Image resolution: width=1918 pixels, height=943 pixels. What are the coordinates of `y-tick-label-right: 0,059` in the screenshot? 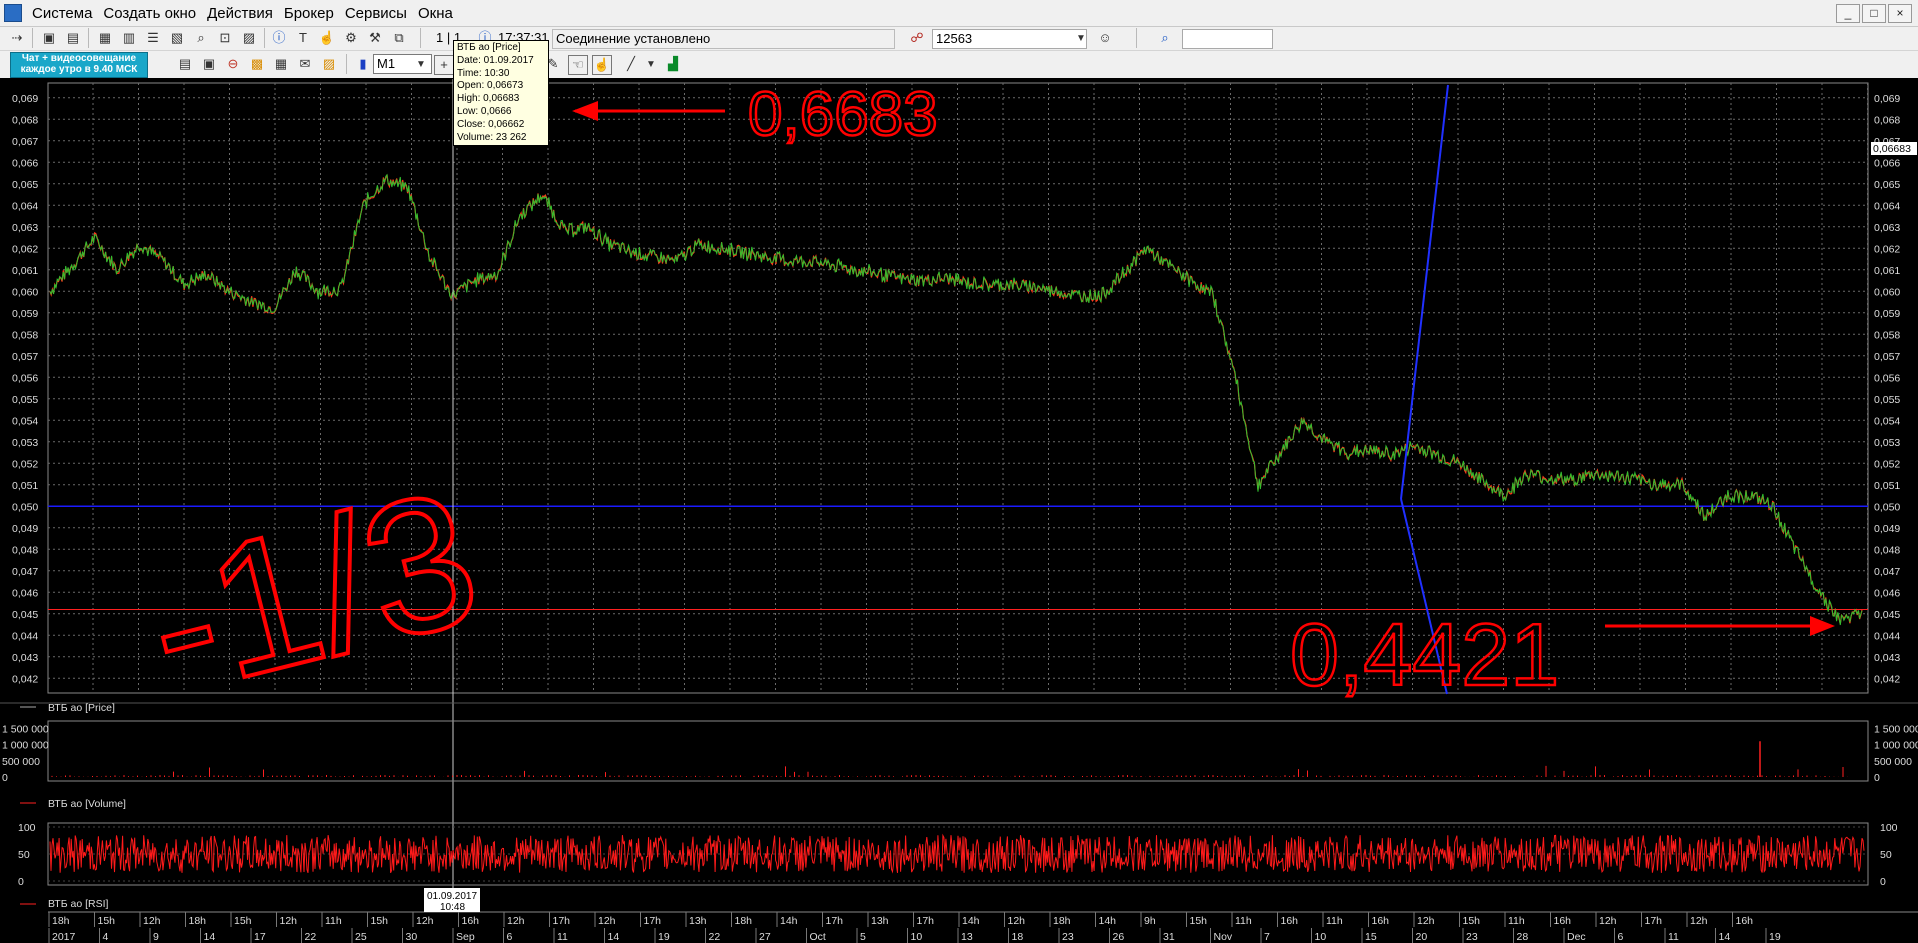 It's located at (1887, 314).